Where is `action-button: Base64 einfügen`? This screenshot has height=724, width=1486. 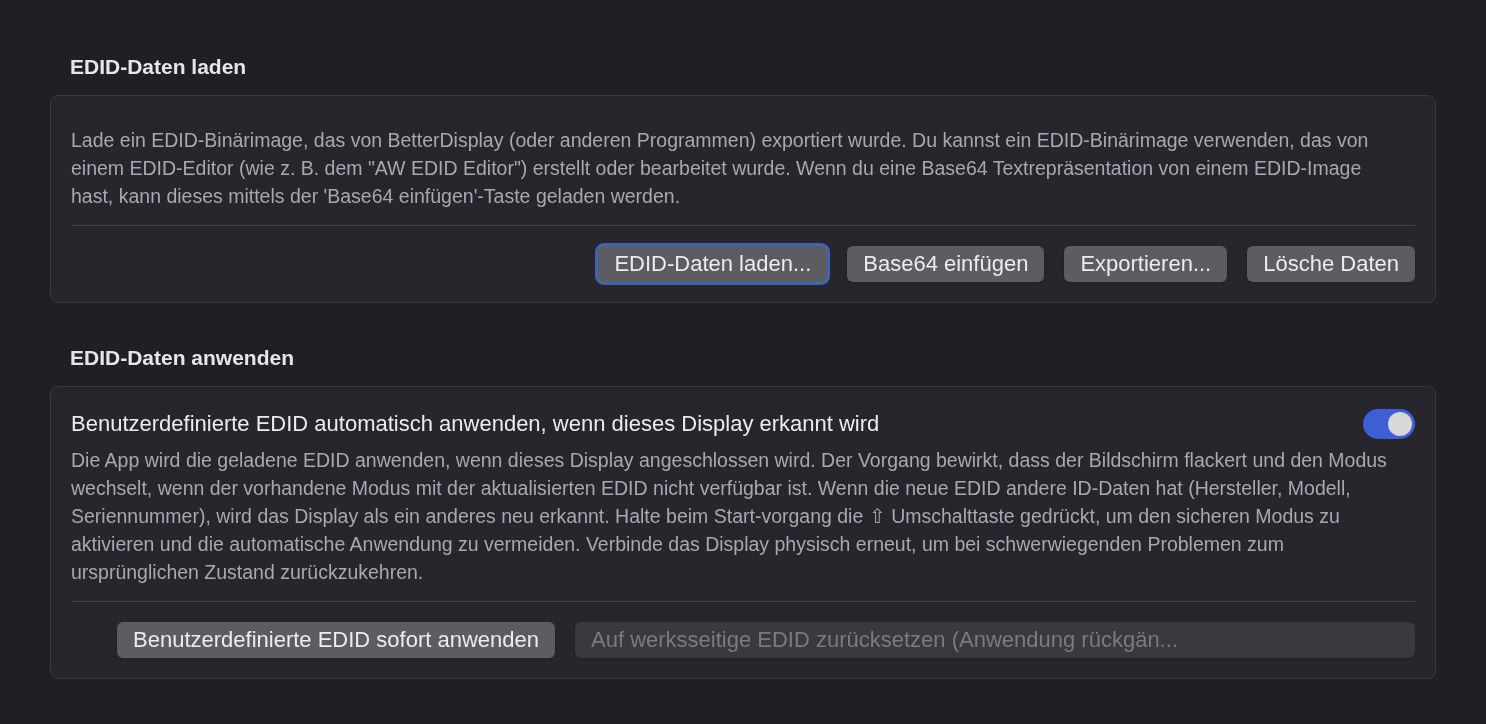 action-button: Base64 einfügen is located at coordinates (946, 264).